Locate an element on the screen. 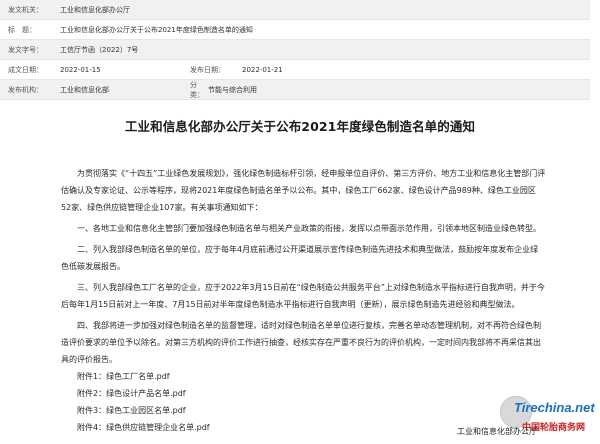 This screenshot has height=444, width=600. org-label: 发布机构： is located at coordinates (25, 89).